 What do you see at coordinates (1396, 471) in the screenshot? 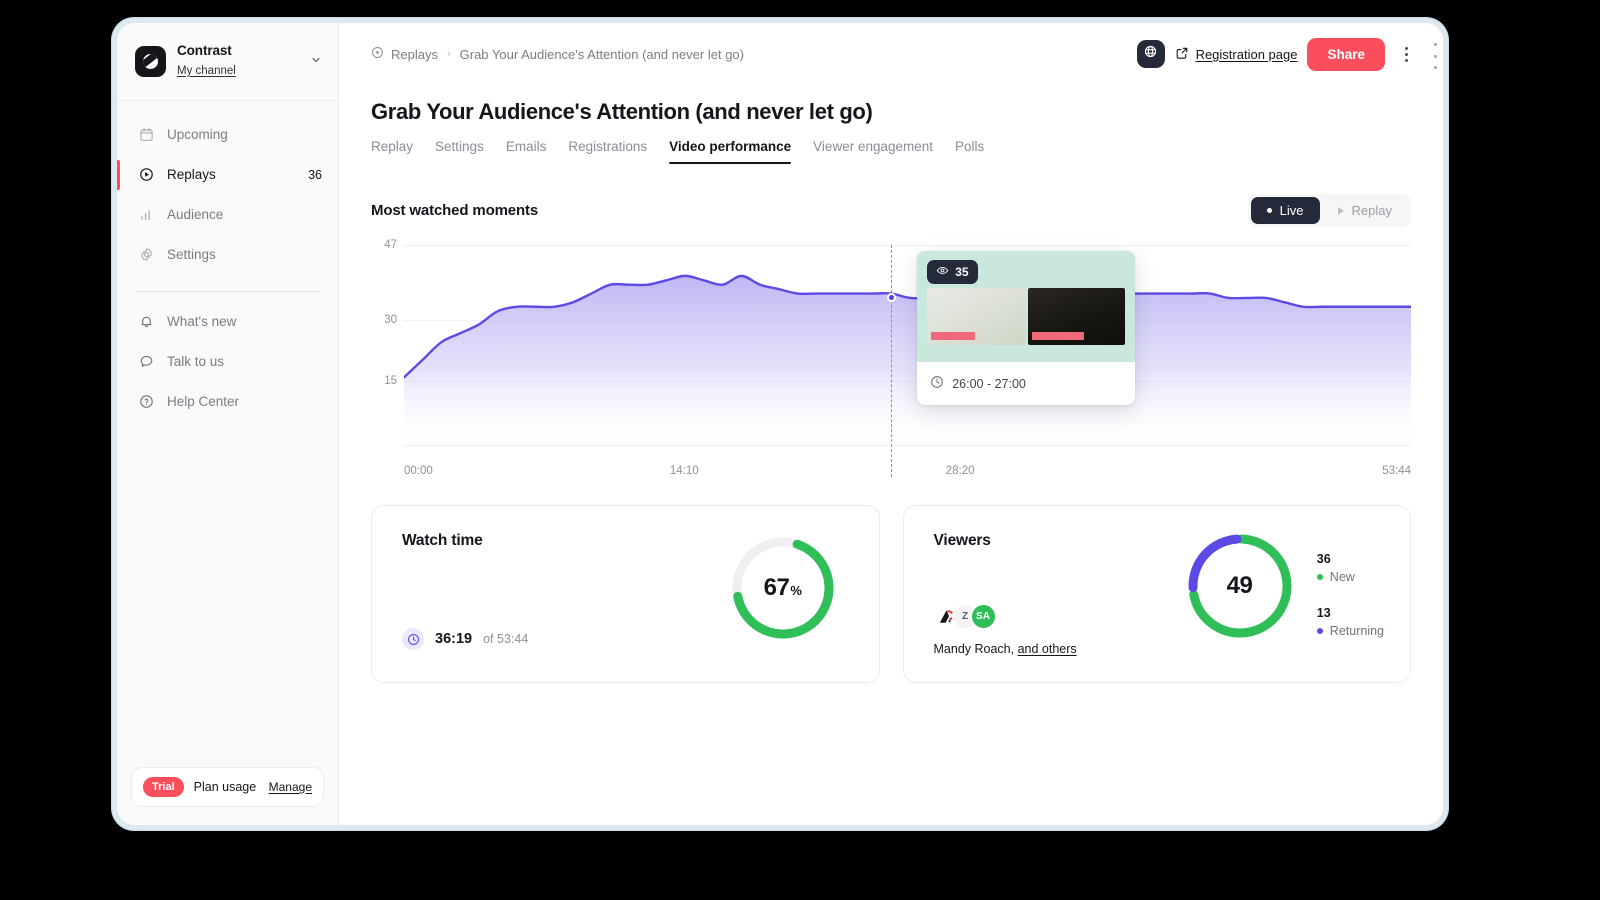
I see `x-tick-3: 53:44` at bounding box center [1396, 471].